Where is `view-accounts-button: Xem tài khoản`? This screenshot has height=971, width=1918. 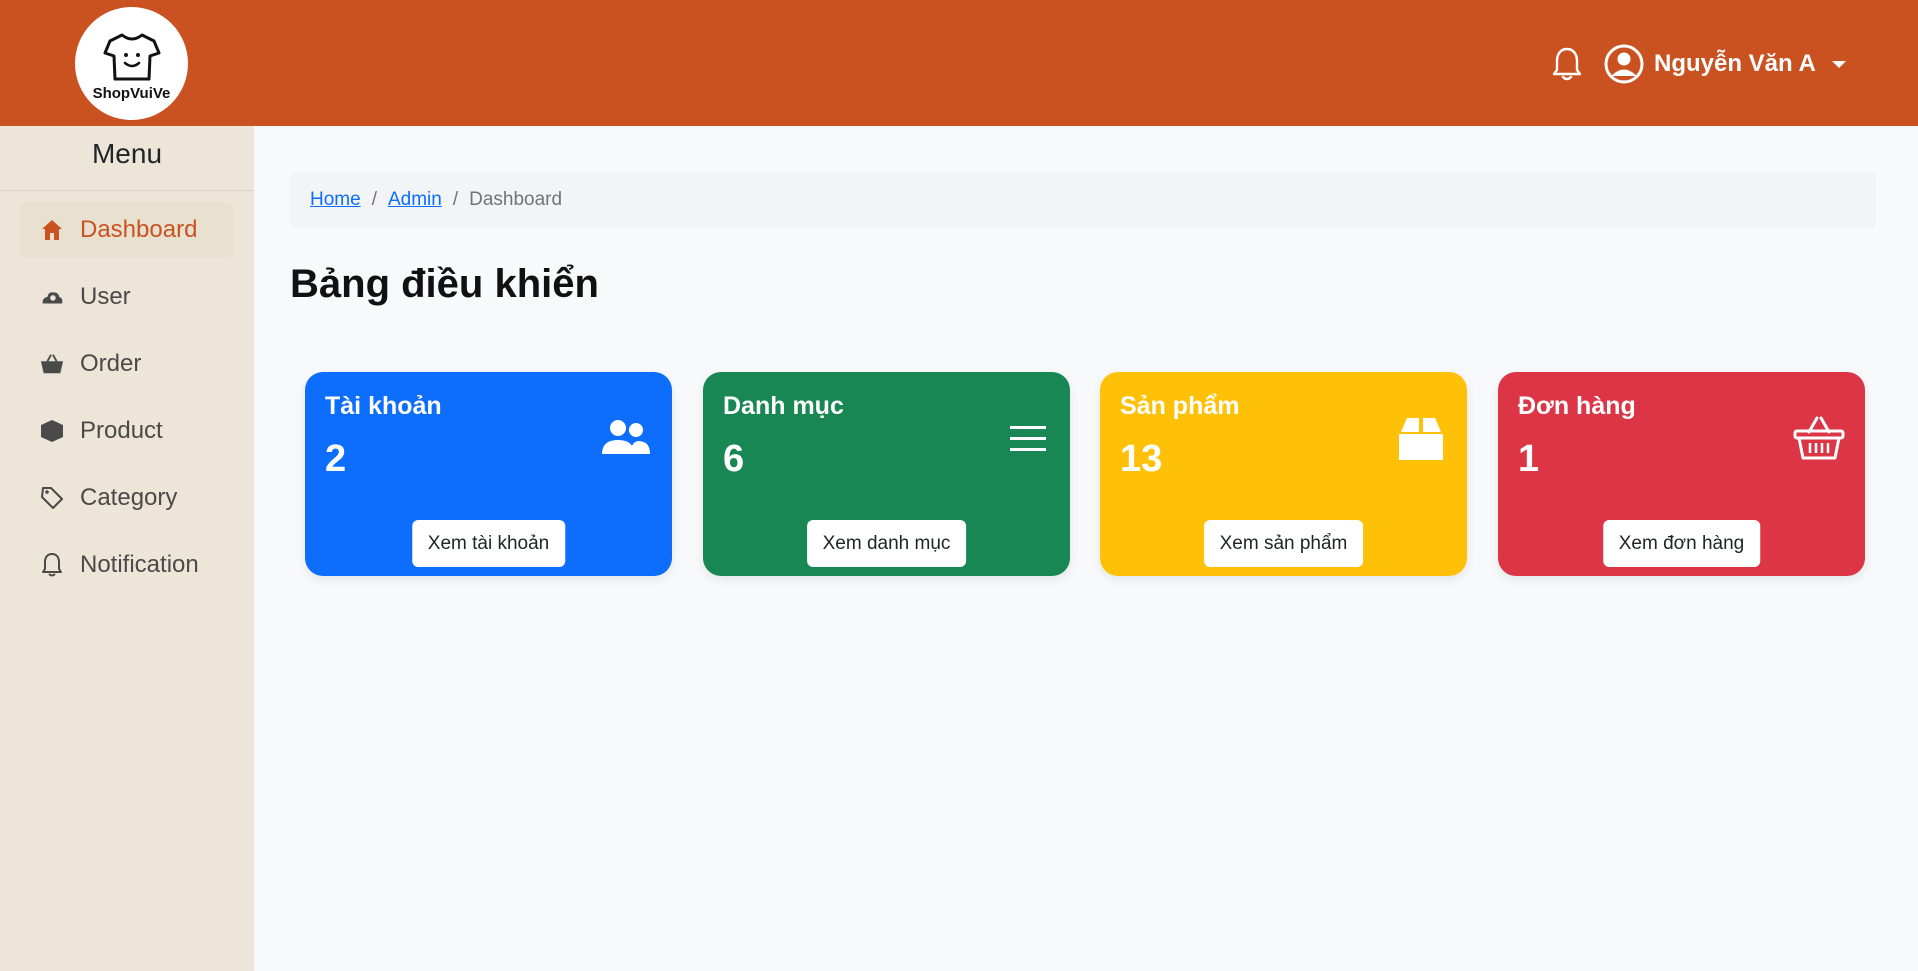
view-accounts-button: Xem tài khoản is located at coordinates (488, 543).